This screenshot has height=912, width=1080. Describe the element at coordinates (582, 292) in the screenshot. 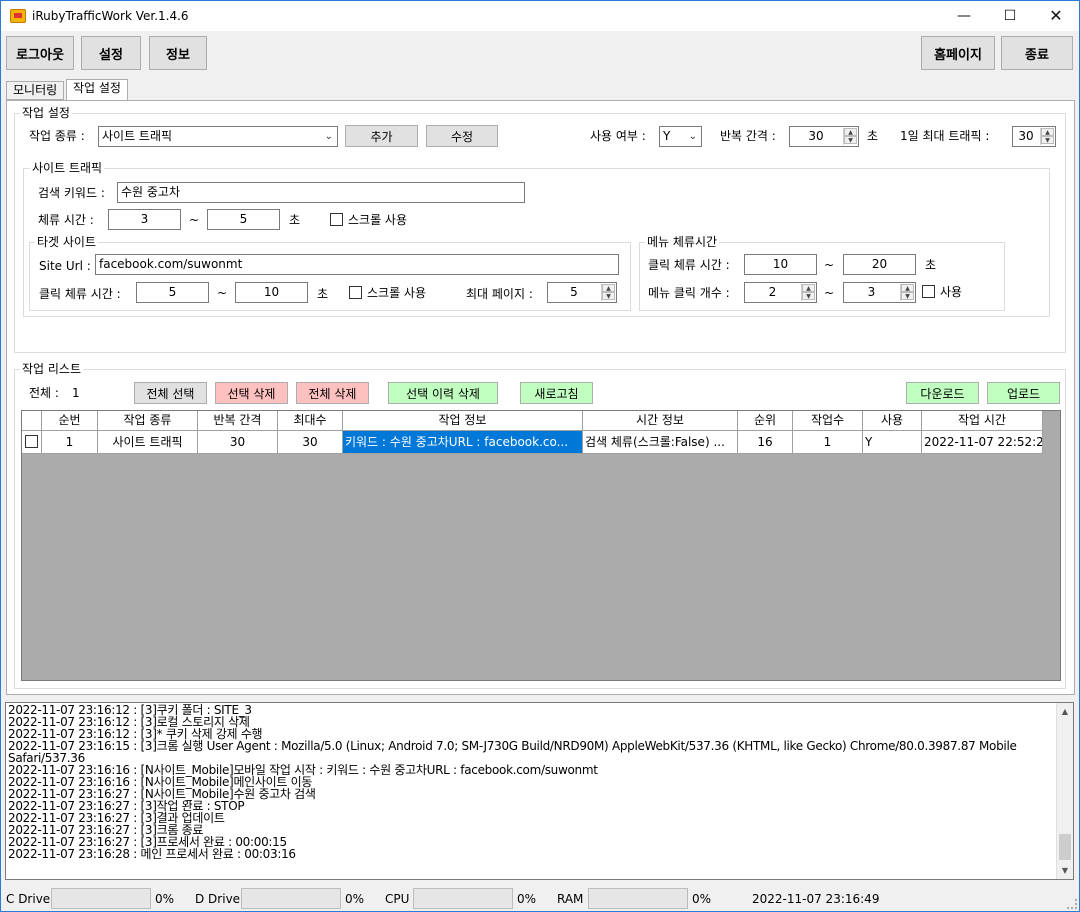

I see `max-page-spinner: 5 ▲ ▼` at that location.